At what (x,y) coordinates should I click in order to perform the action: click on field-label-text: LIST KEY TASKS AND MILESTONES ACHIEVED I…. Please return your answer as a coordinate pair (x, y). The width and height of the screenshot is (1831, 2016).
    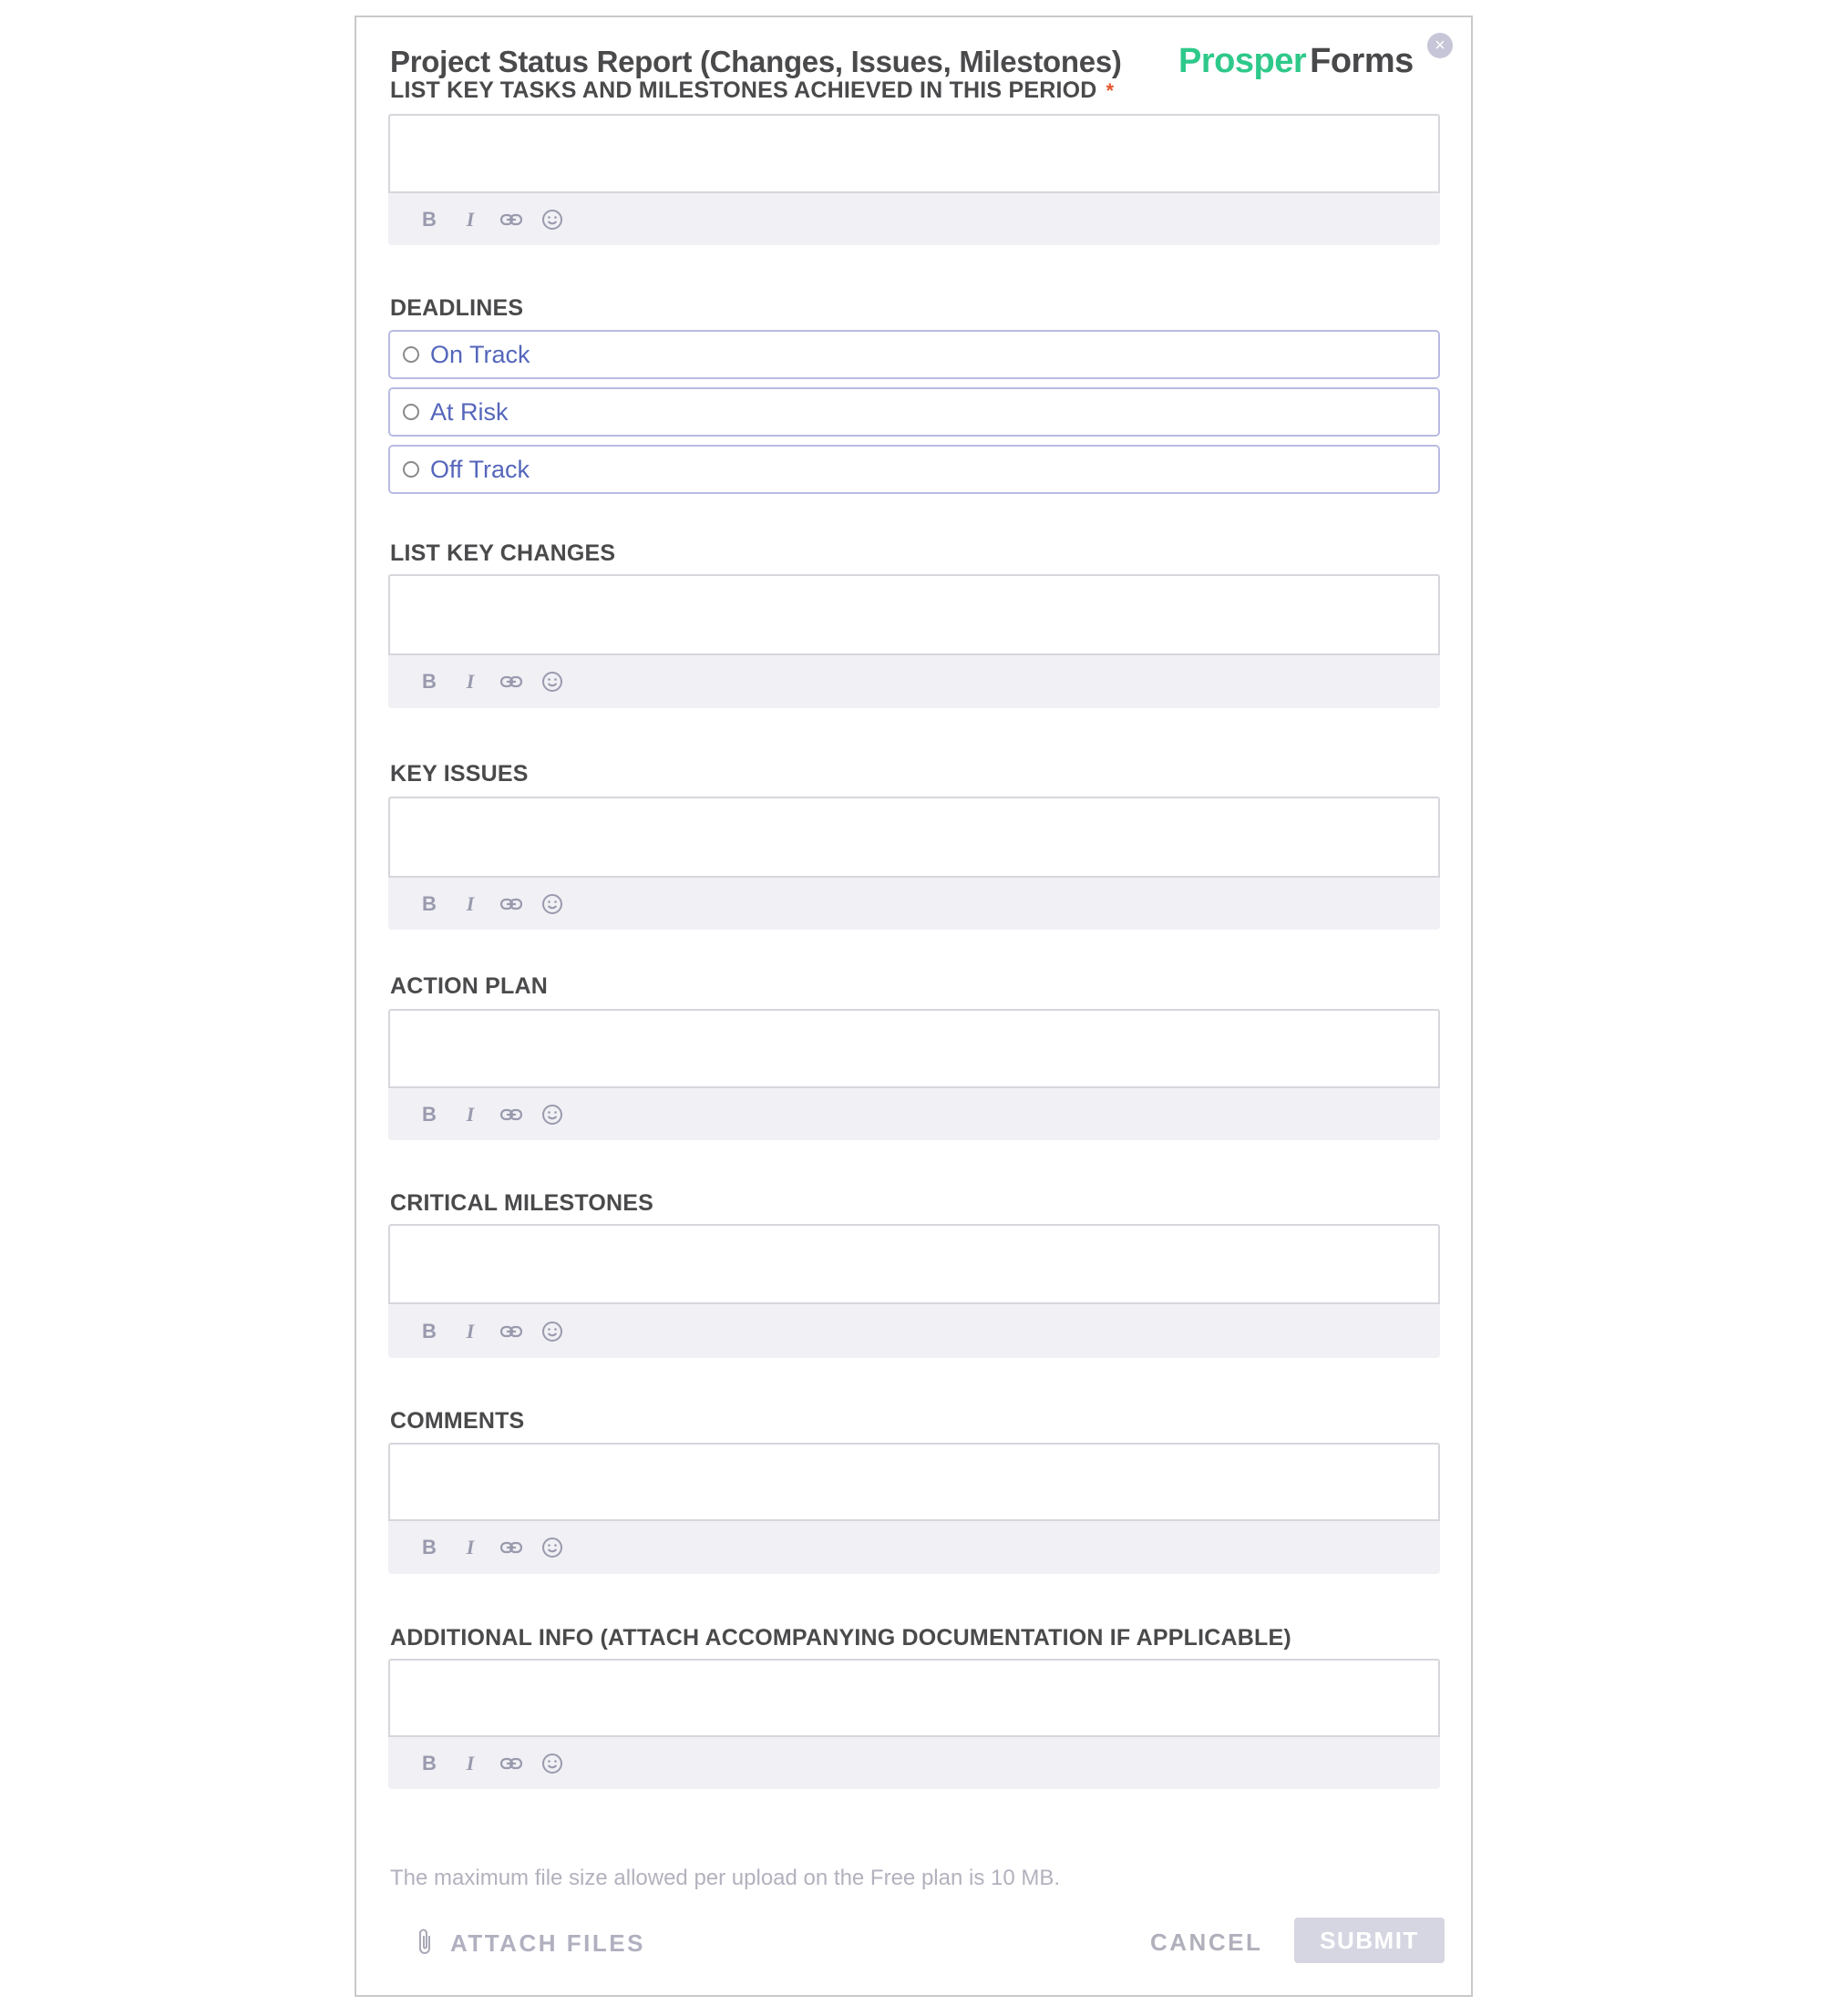
    Looking at the image, I should click on (743, 90).